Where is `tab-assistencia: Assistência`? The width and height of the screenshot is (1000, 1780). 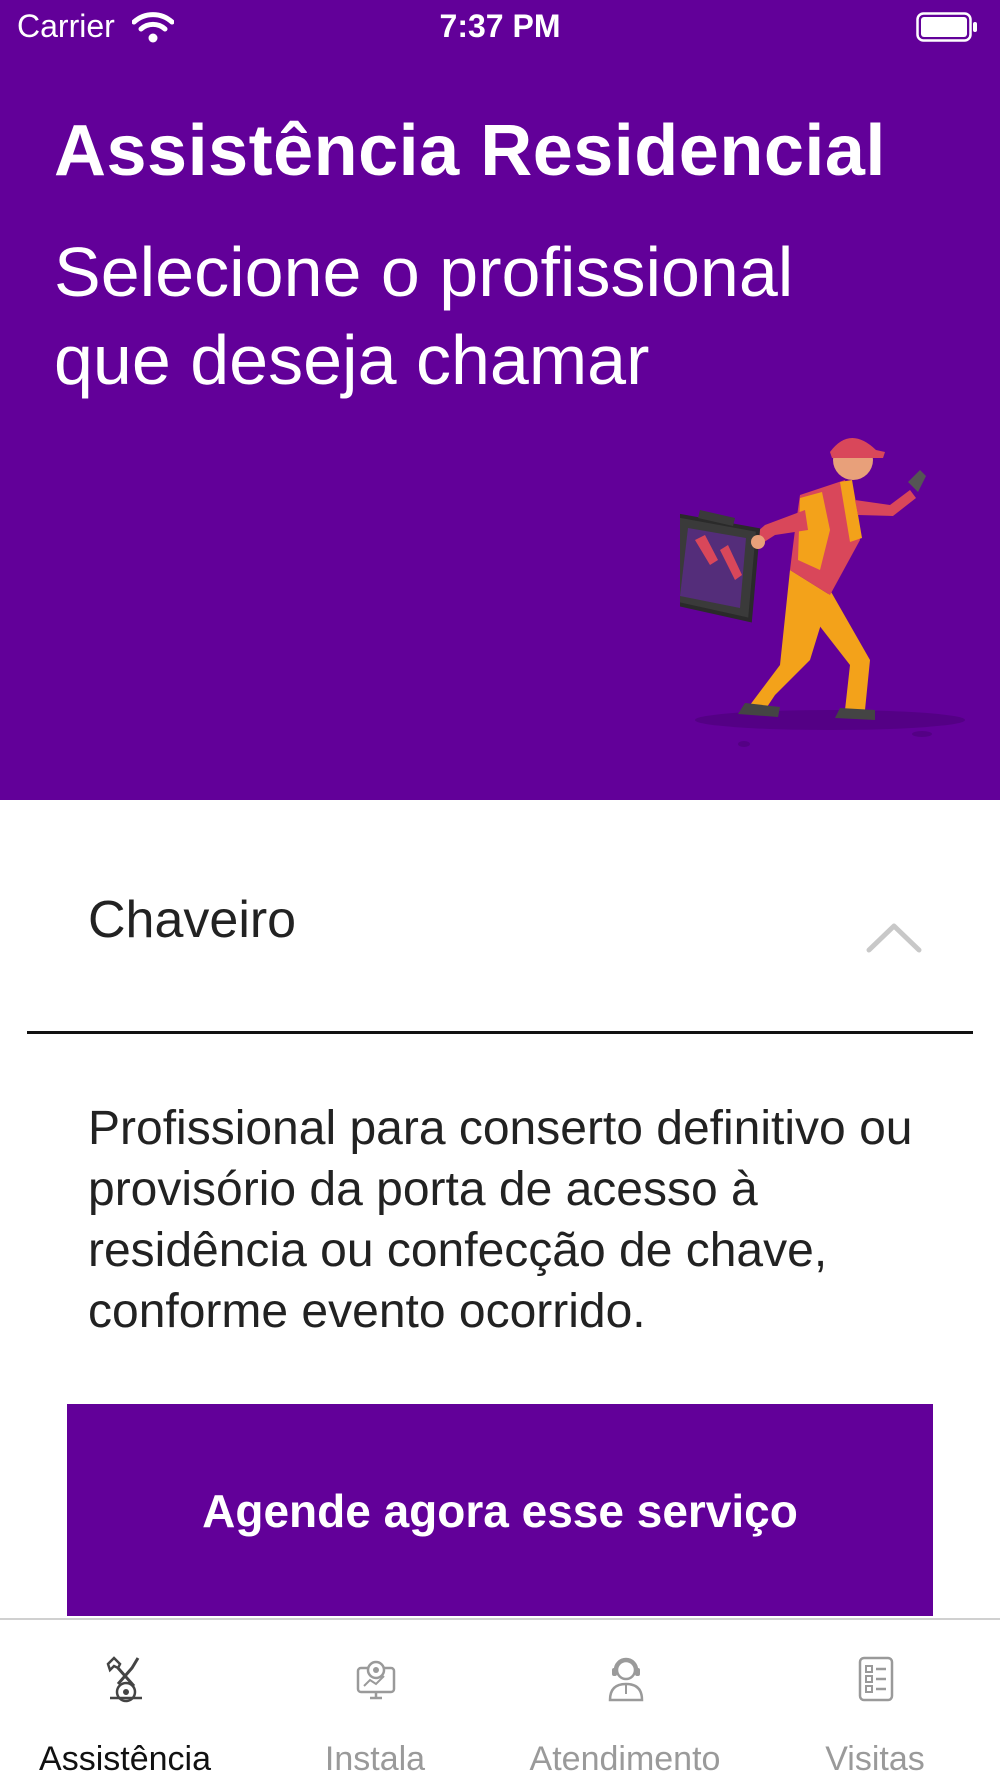 tab-assistencia: Assistência is located at coordinates (125, 1700).